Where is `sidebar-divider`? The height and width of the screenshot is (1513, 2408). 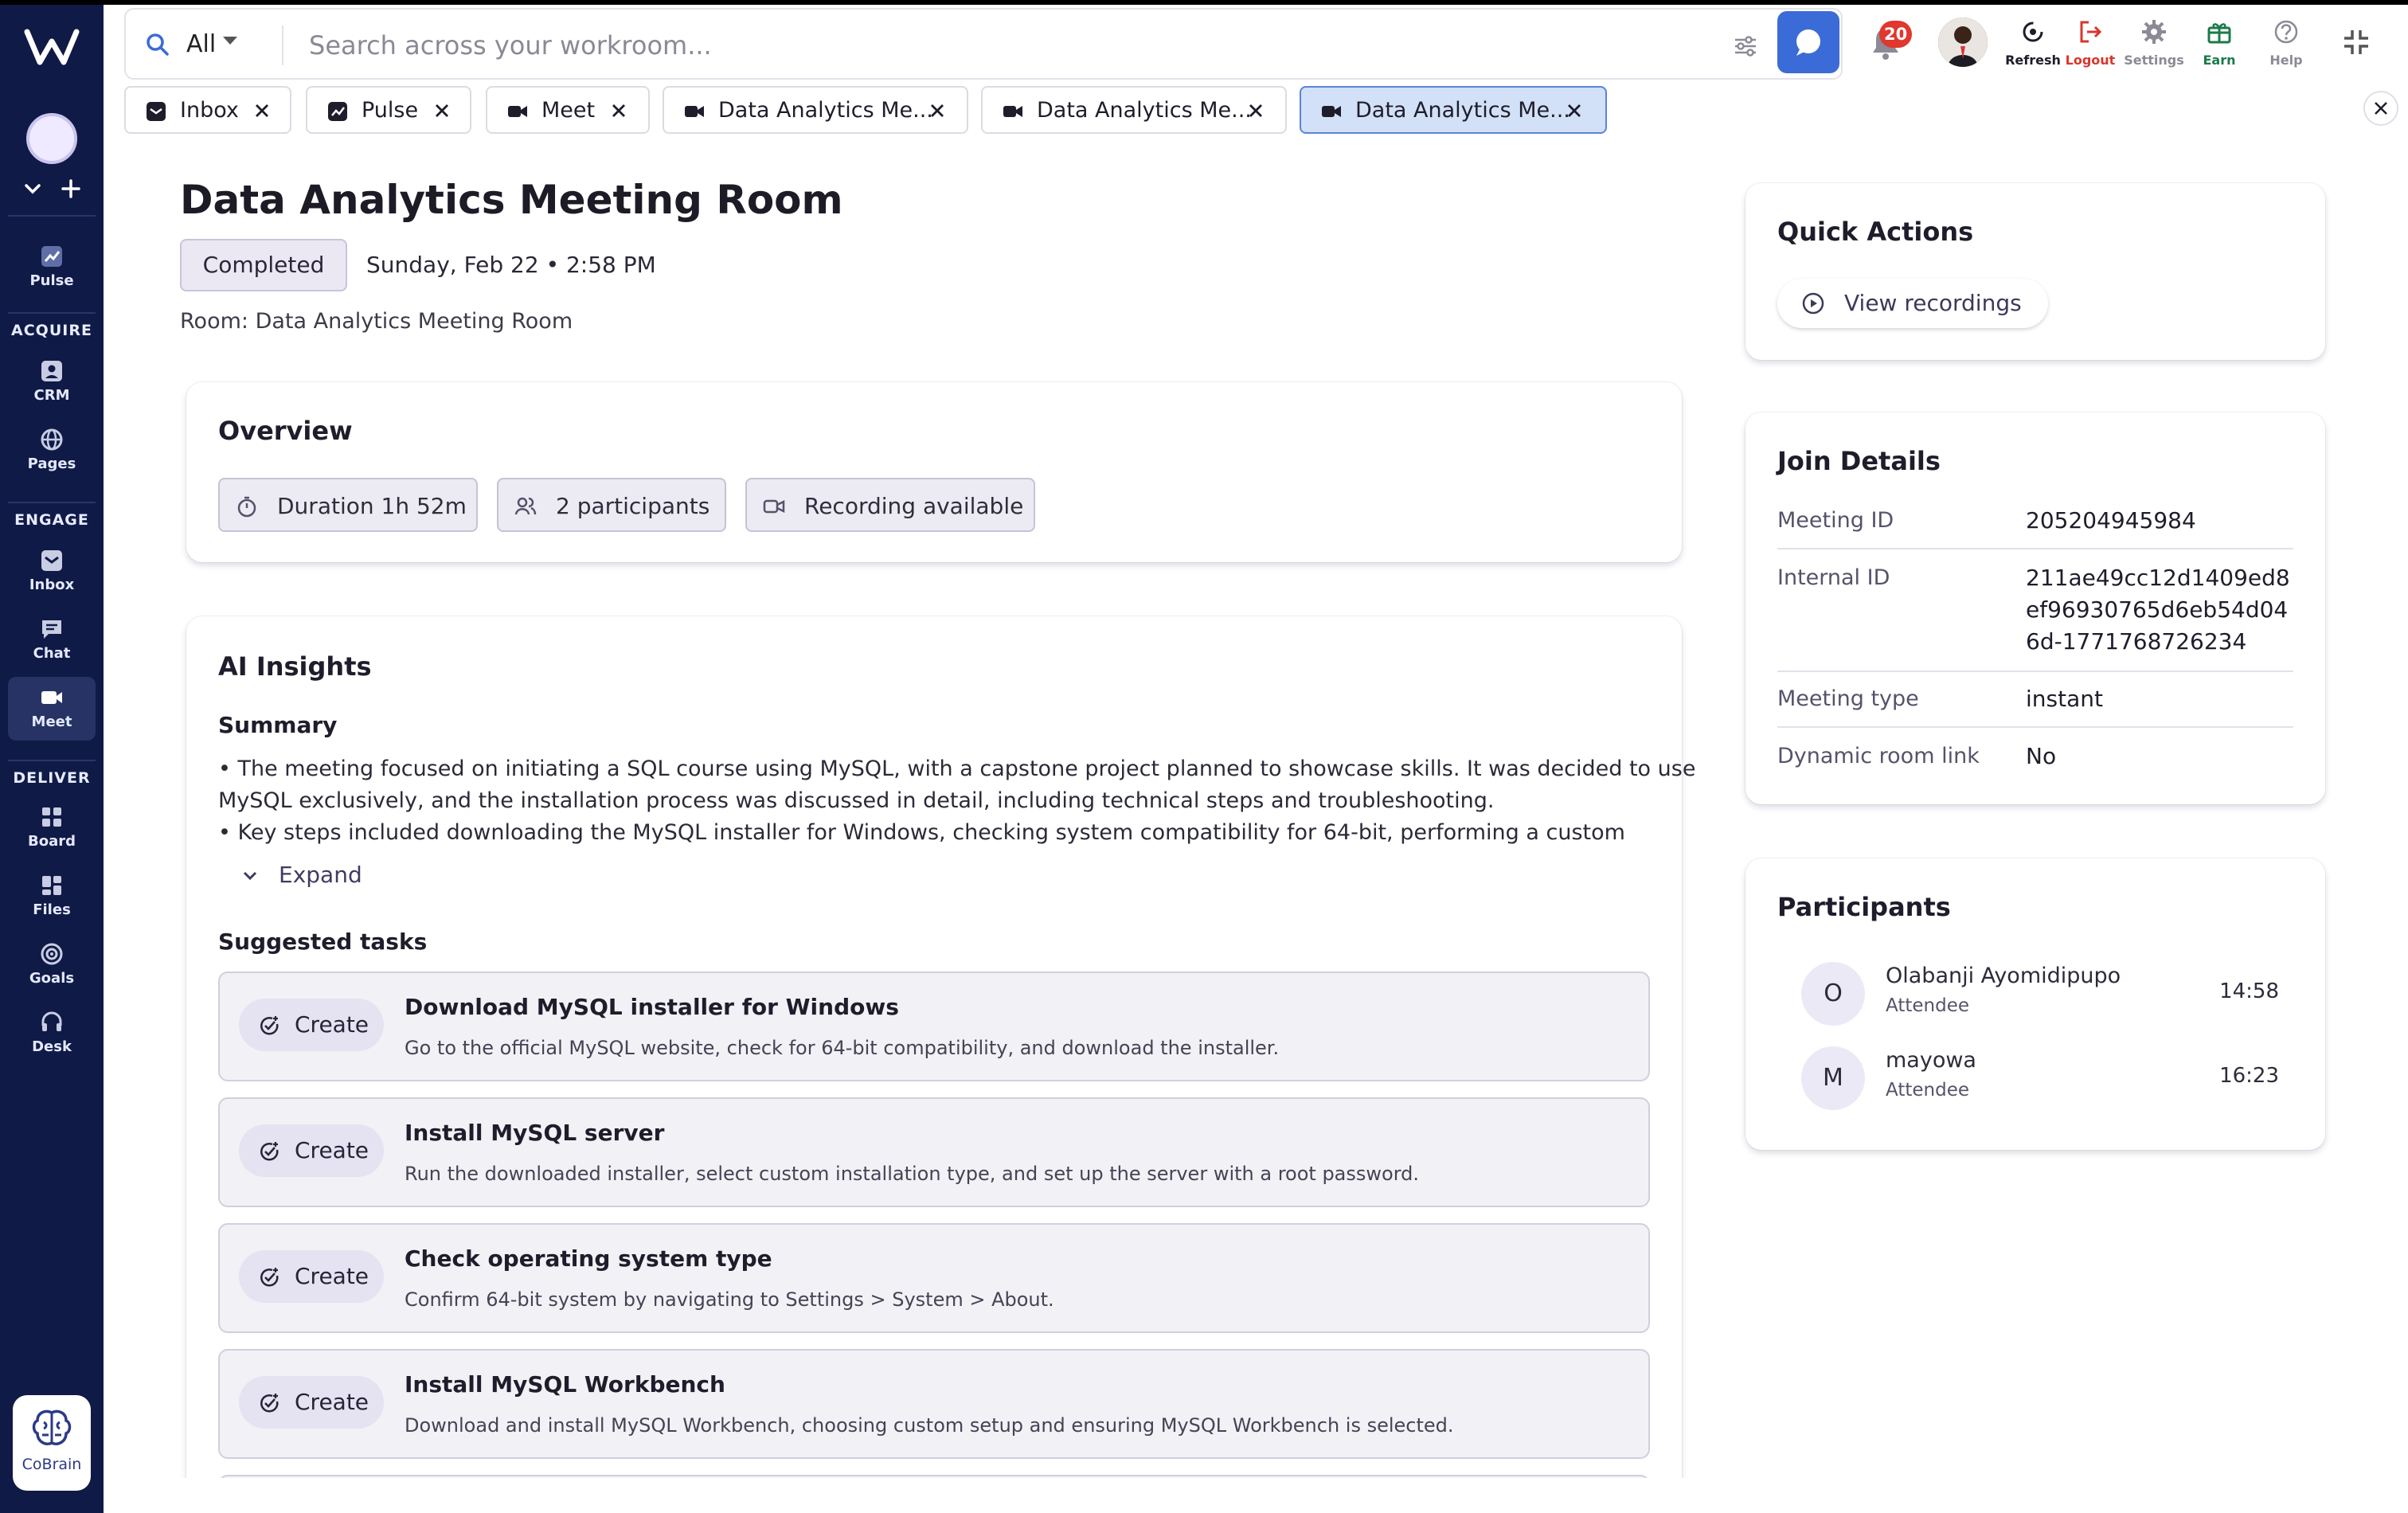
sidebar-divider is located at coordinates (52, 503).